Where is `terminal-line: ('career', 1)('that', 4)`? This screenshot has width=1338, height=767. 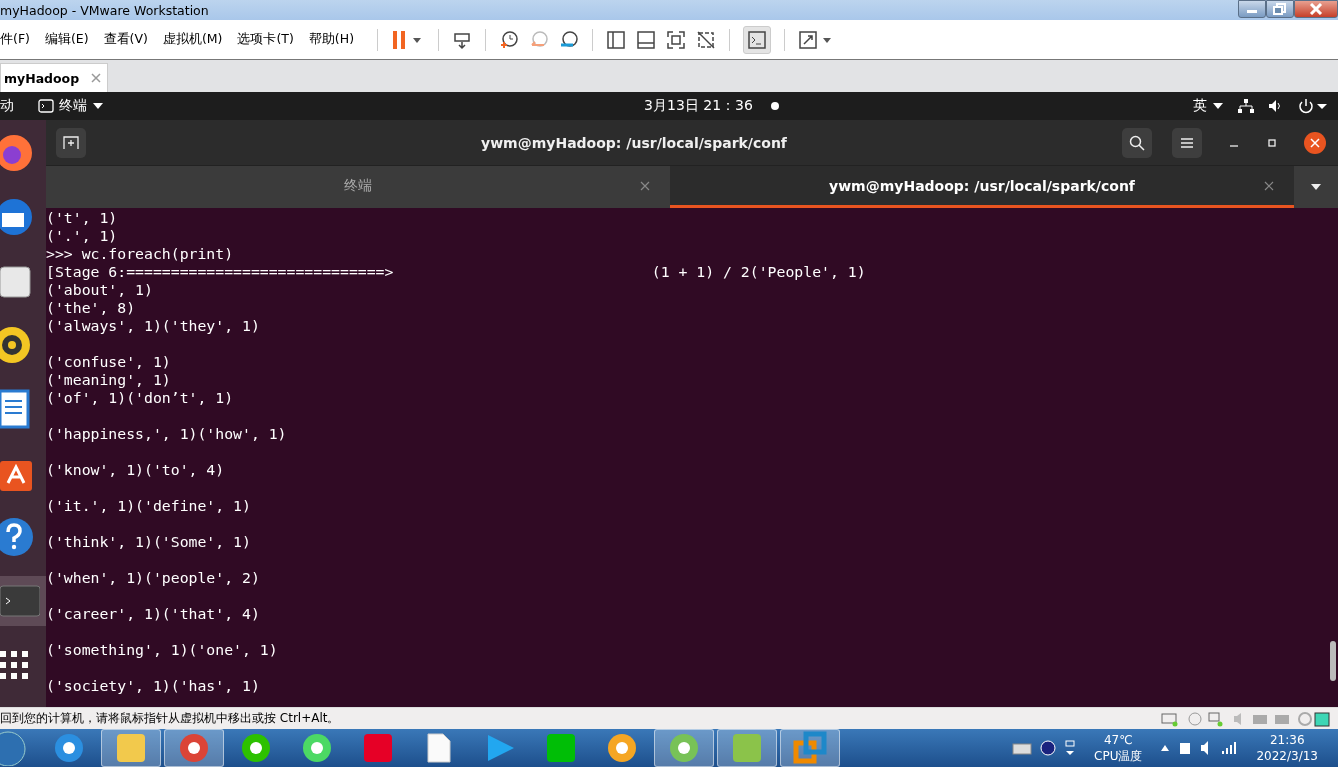 terminal-line: ('career', 1)('that', 4) is located at coordinates (153, 614).